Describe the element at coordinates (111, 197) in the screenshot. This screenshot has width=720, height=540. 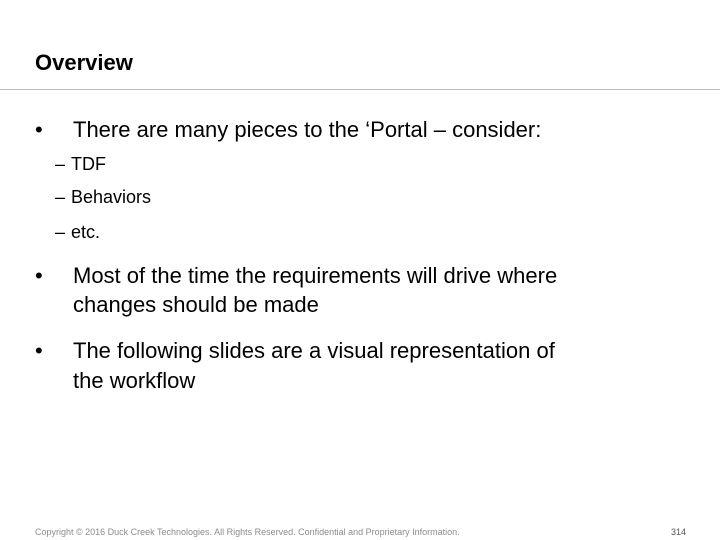
I see `sub-bullet-text: Behaviors` at that location.